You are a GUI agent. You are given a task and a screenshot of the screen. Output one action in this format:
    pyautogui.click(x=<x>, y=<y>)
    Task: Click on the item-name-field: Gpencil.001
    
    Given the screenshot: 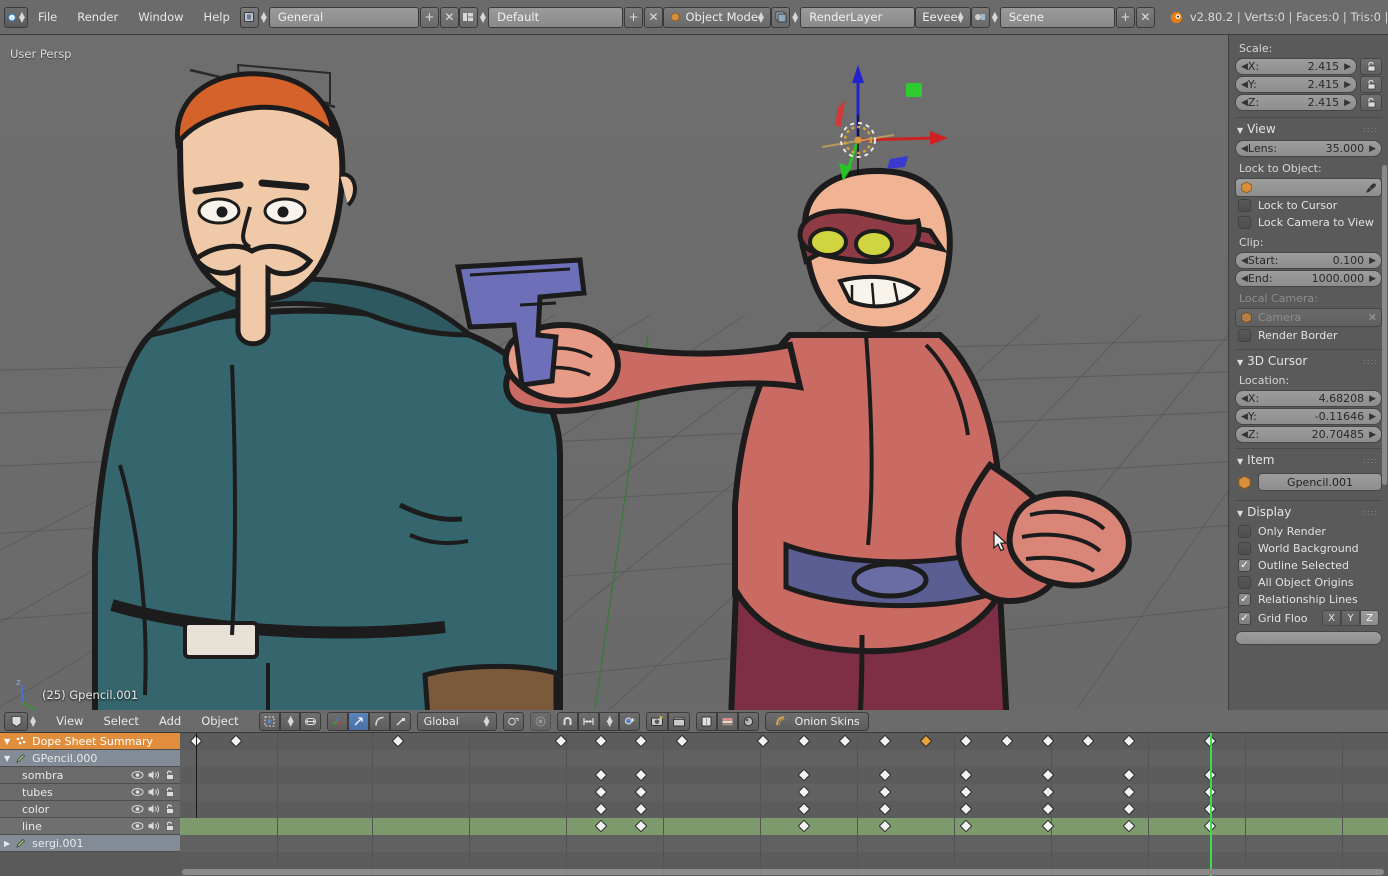 What is the action you would take?
    pyautogui.click(x=1320, y=482)
    